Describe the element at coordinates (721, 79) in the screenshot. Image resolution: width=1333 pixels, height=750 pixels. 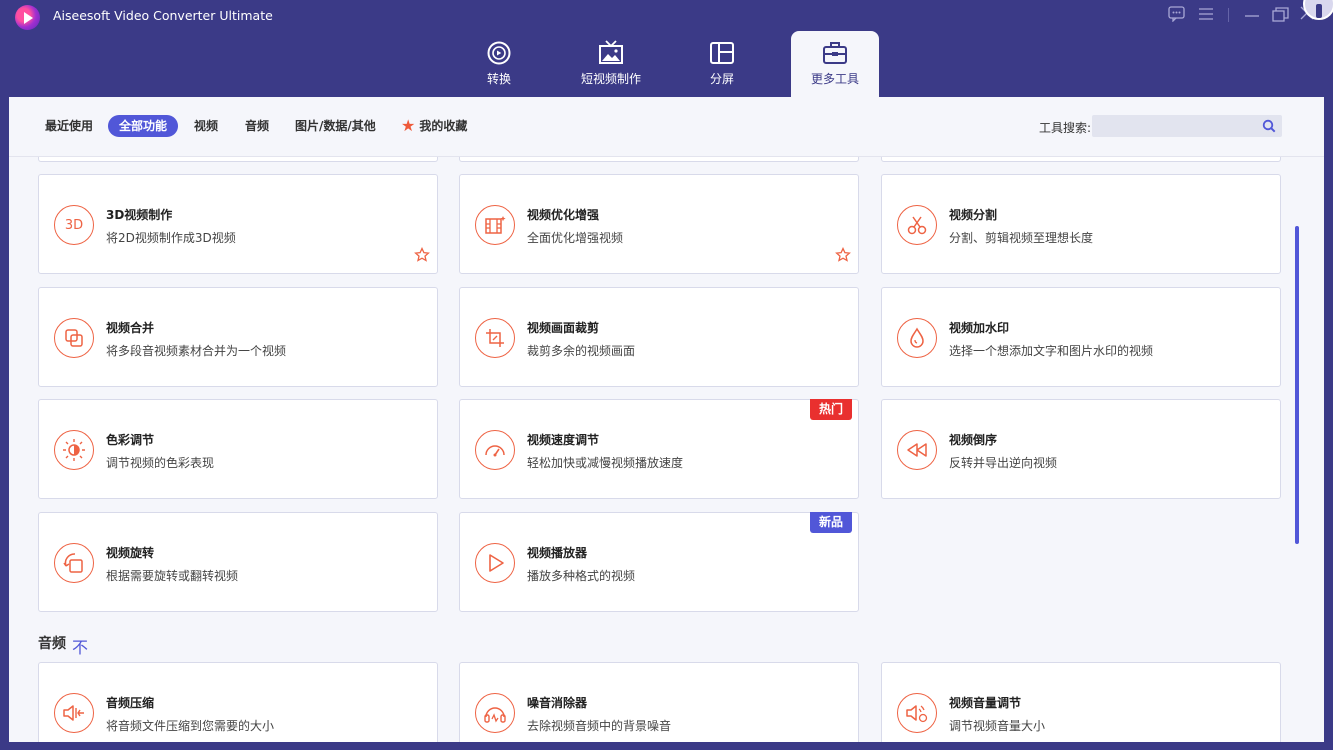
I see `tab-collage-label: 分屏` at that location.